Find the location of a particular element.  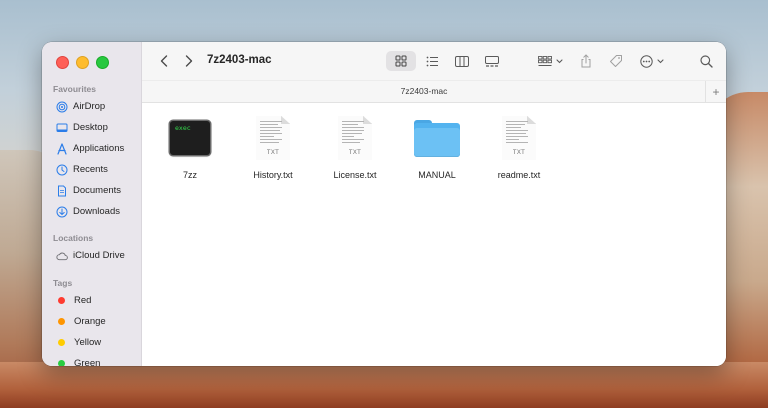

share-icon is located at coordinates (586, 61).